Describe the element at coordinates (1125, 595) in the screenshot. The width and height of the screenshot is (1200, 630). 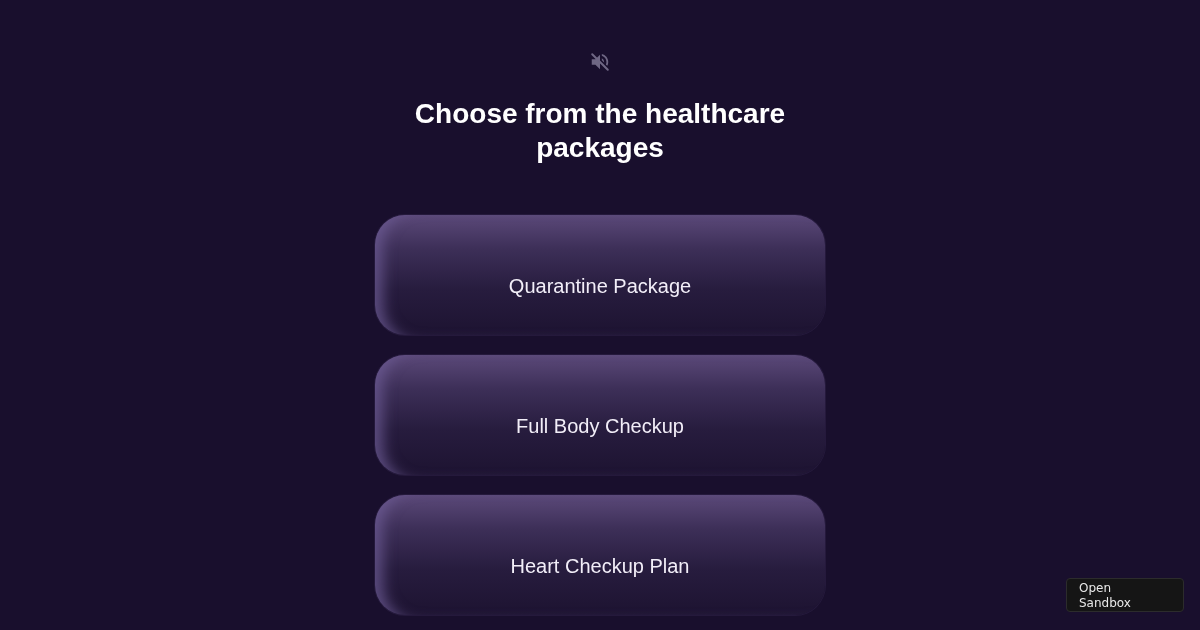
I see `open-sandbox-button: Open Sandbox` at that location.